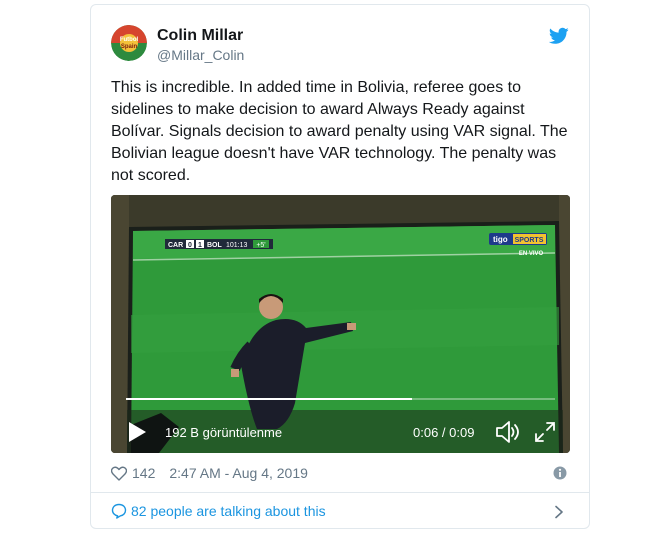  Describe the element at coordinates (531, 254) in the screenshot. I see `live-label: EN VIVO` at that location.